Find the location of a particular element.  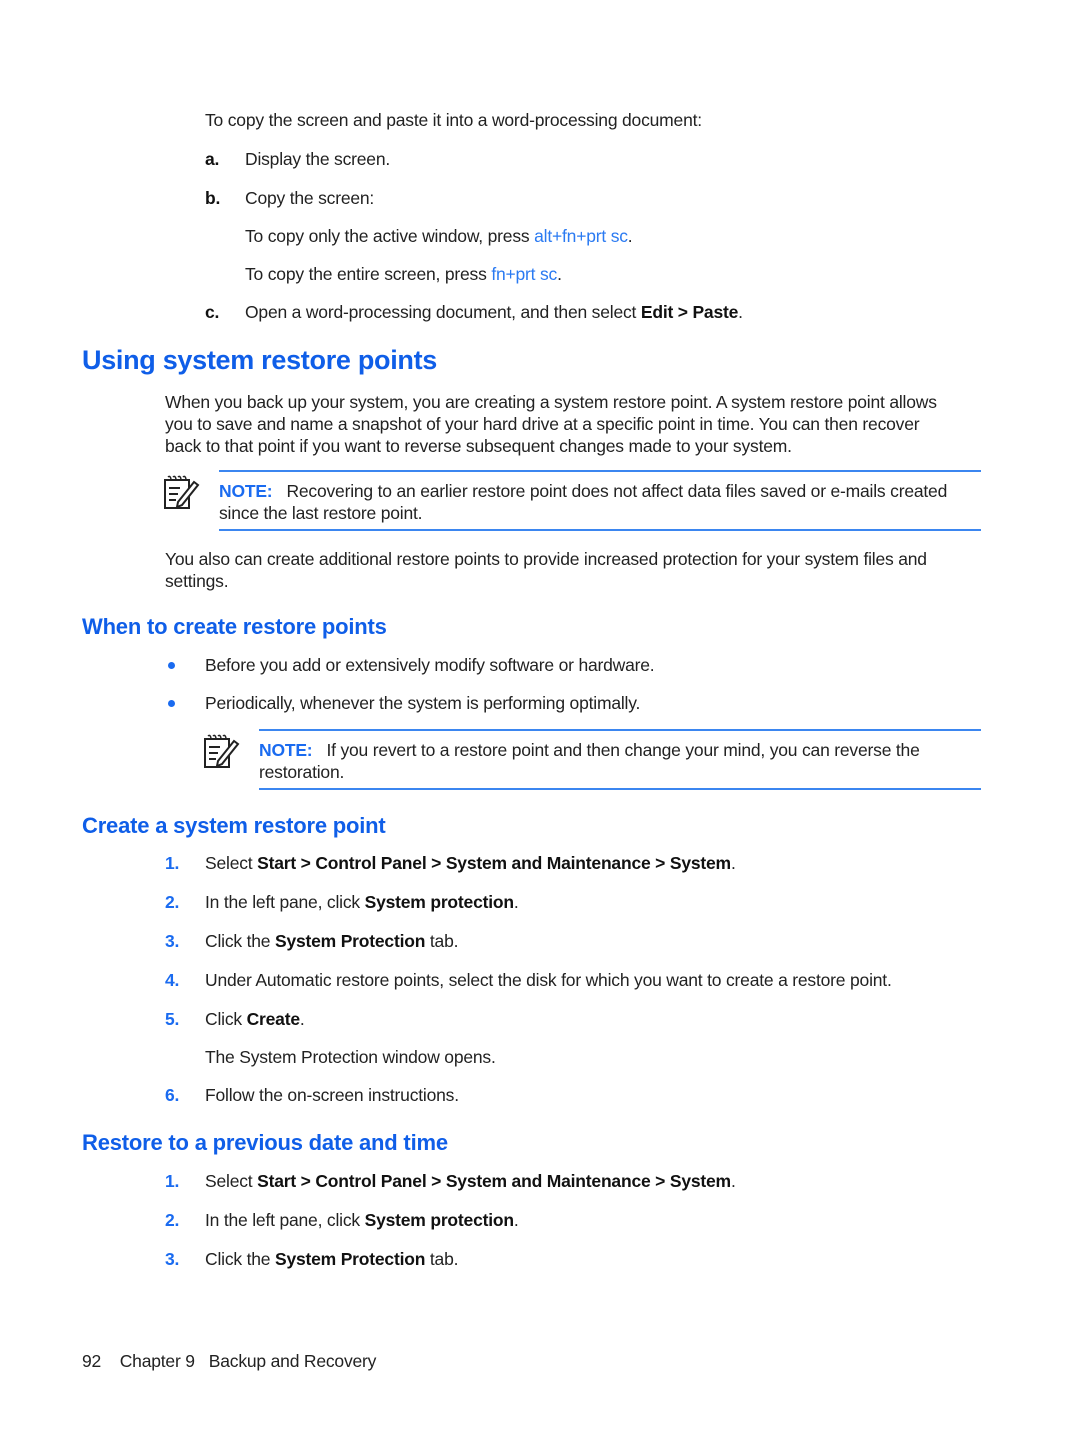

create-step-3: Click the System Protection tab. is located at coordinates (331, 941).